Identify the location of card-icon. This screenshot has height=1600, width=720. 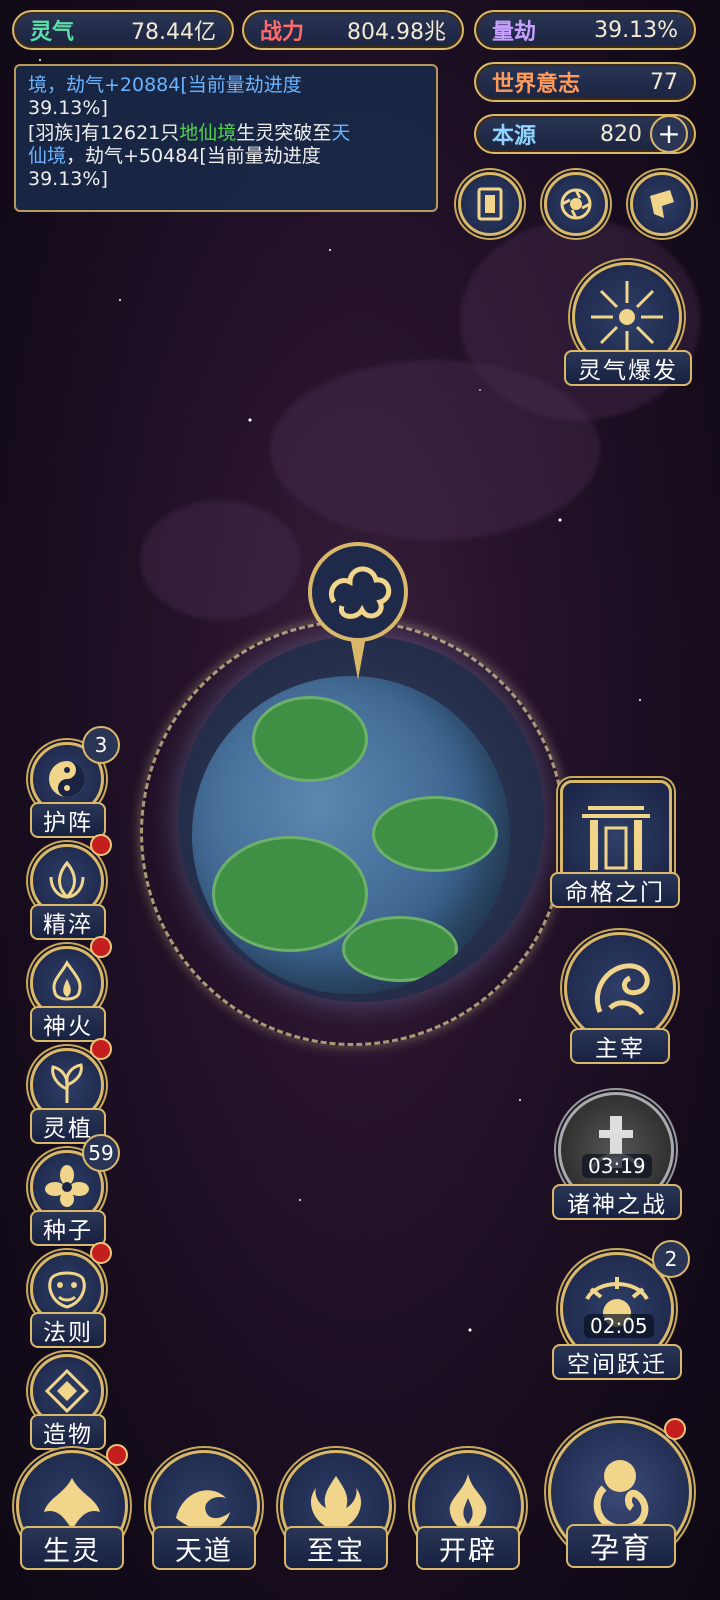
(490, 204).